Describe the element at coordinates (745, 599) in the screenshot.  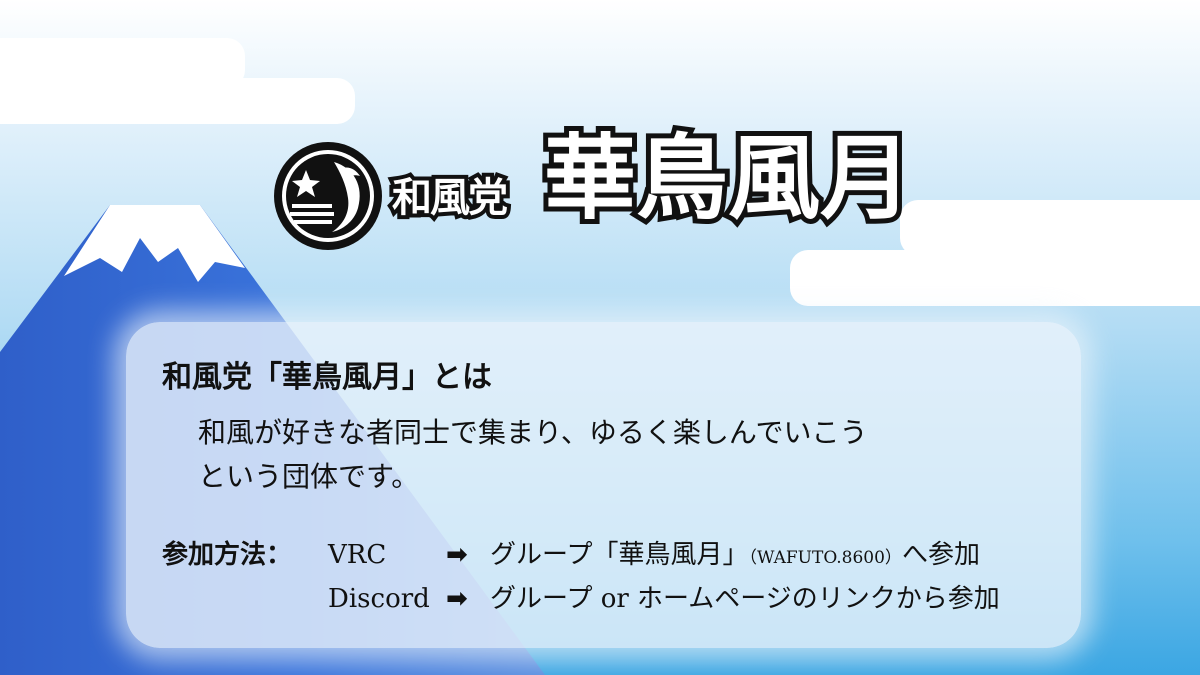
I see `discord-join-text: グループ or ホームページのリンクから参加` at that location.